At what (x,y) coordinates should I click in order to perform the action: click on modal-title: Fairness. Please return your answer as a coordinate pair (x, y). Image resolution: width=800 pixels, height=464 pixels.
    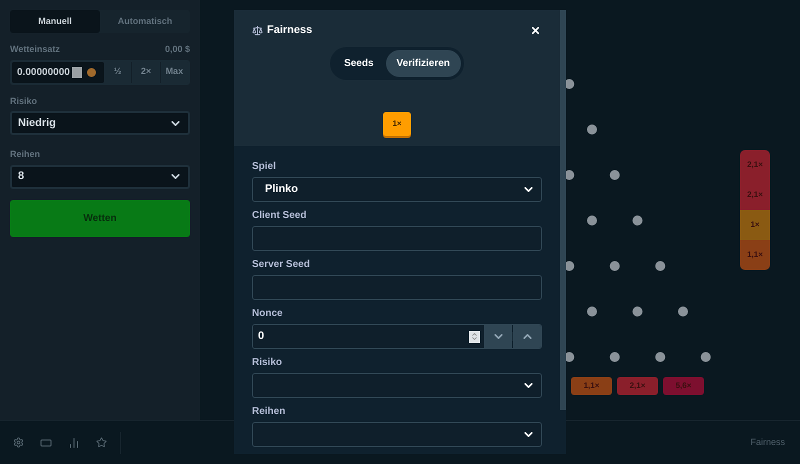
    Looking at the image, I should click on (289, 30).